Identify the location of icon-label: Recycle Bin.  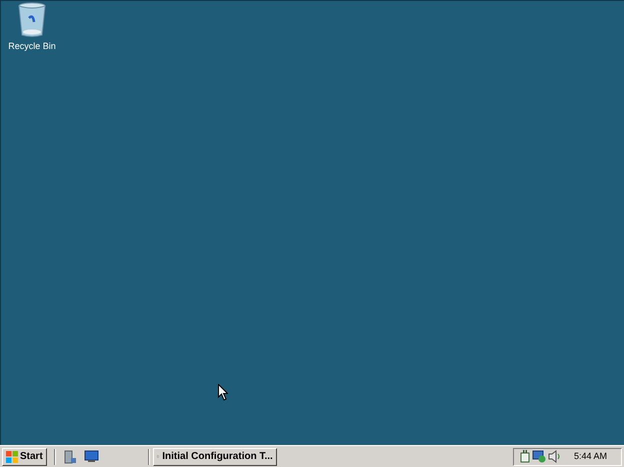
(32, 47).